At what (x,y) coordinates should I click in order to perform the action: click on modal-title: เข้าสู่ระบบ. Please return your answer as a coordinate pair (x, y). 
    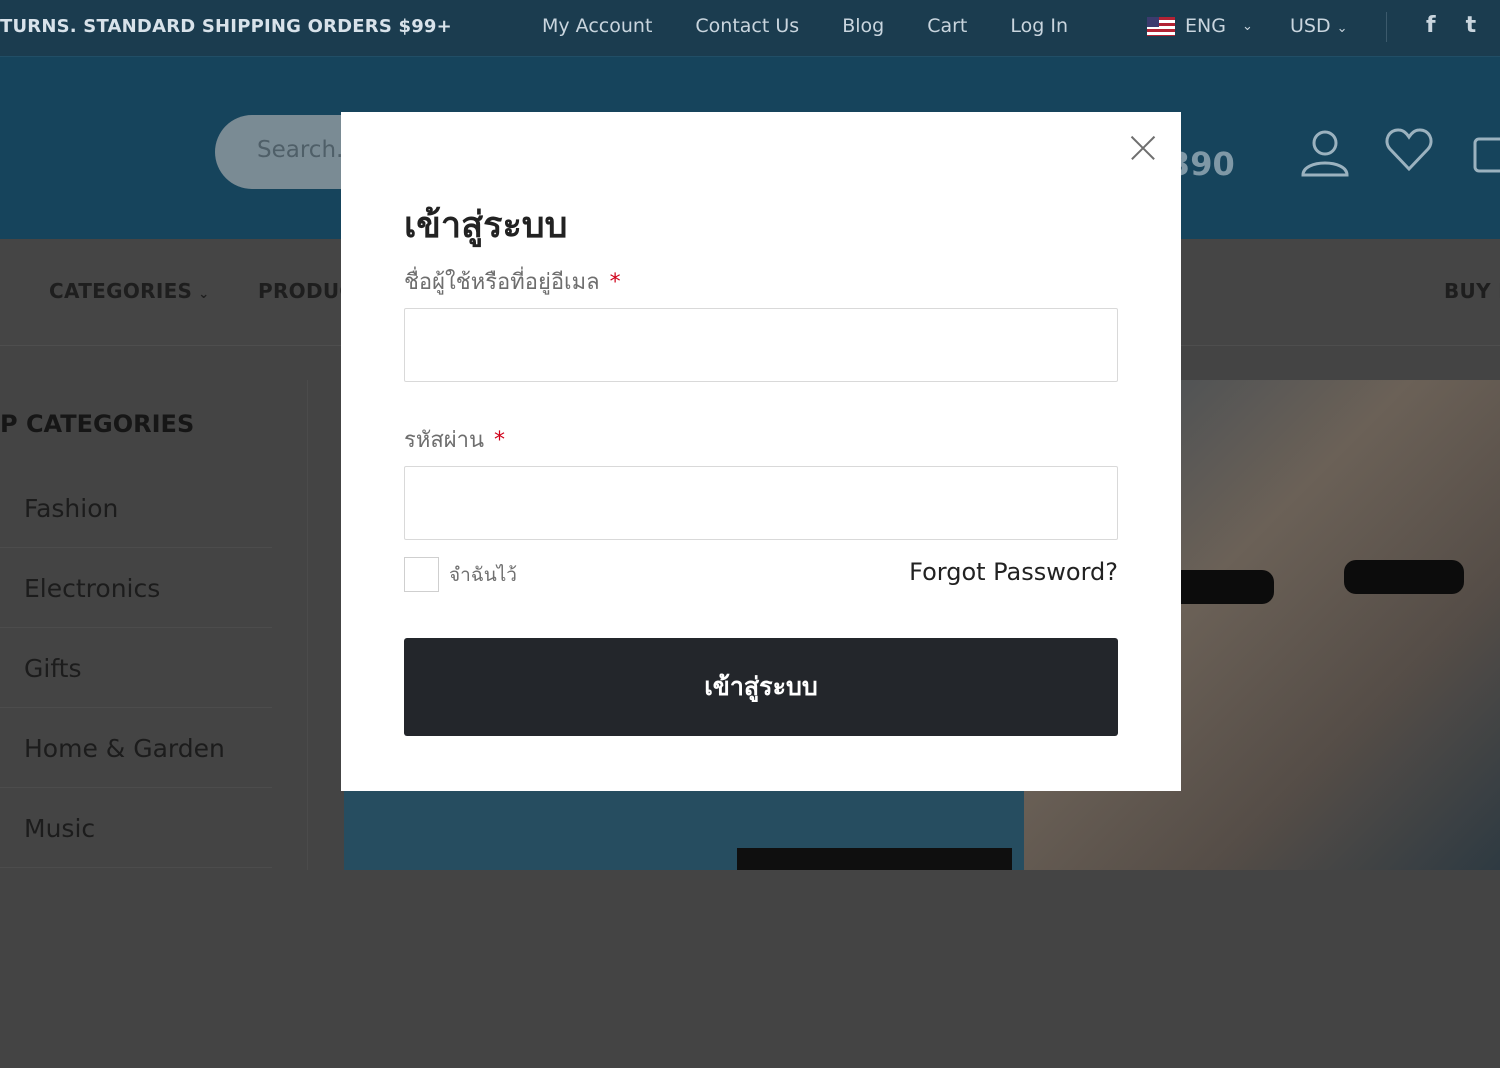
    Looking at the image, I should click on (486, 225).